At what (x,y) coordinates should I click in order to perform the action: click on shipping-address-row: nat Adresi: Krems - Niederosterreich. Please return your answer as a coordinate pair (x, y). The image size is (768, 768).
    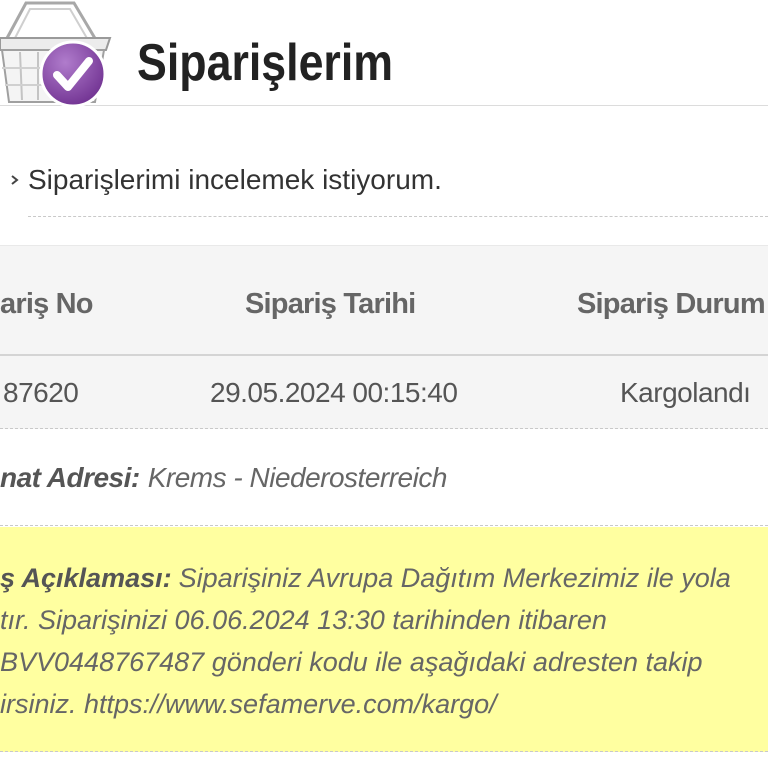
    Looking at the image, I should click on (384, 478).